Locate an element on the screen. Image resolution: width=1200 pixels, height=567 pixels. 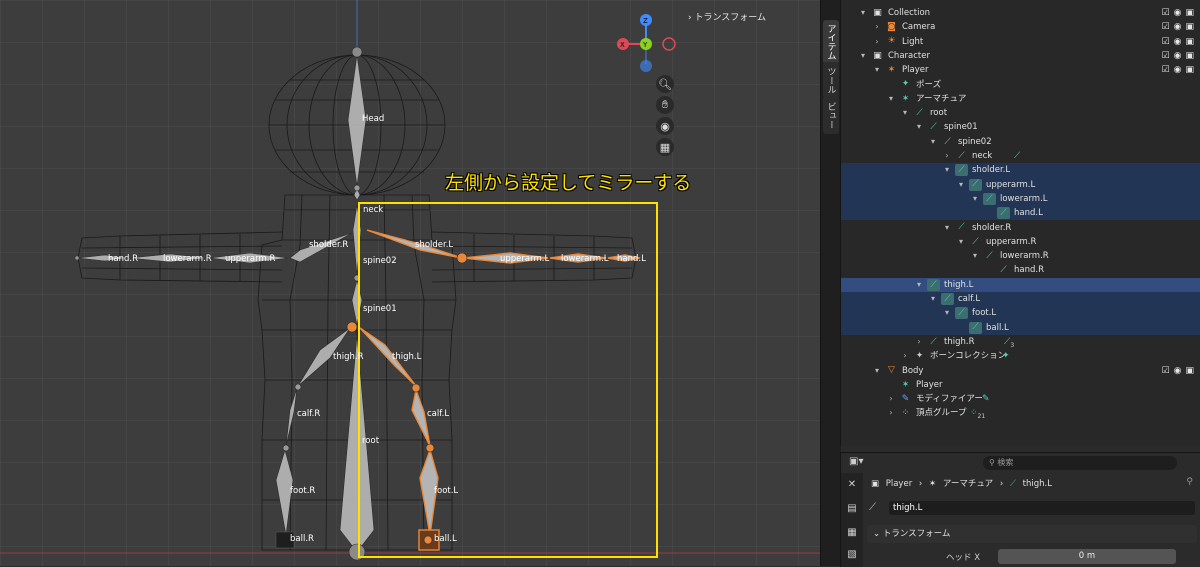
camera-render-icon: ▣ is located at coordinates (1191, 370).